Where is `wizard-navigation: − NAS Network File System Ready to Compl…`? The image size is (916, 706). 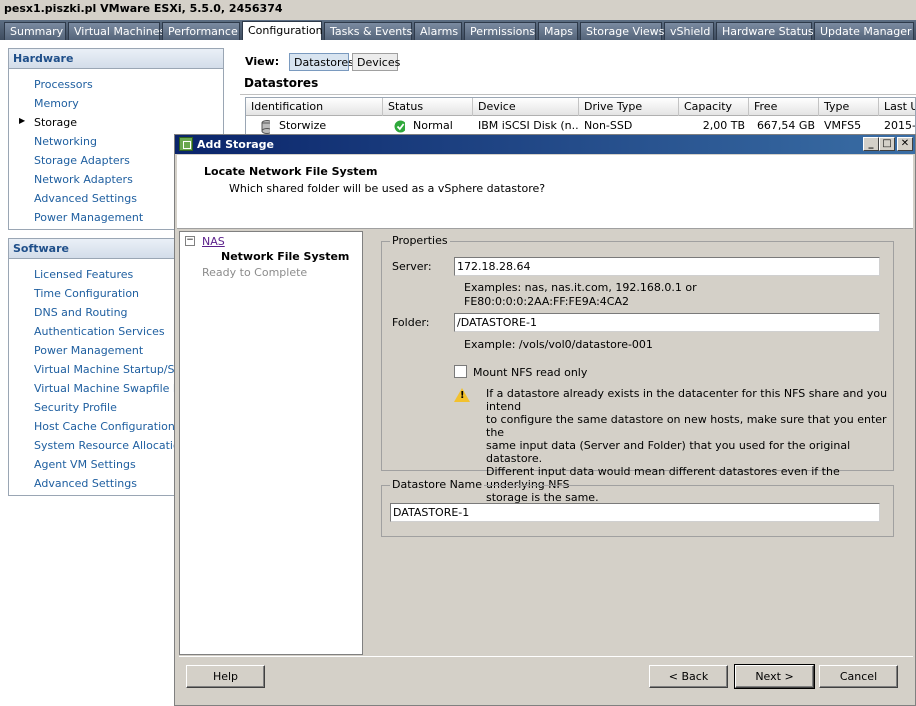 wizard-navigation: − NAS Network File System Ready to Compl… is located at coordinates (271, 443).